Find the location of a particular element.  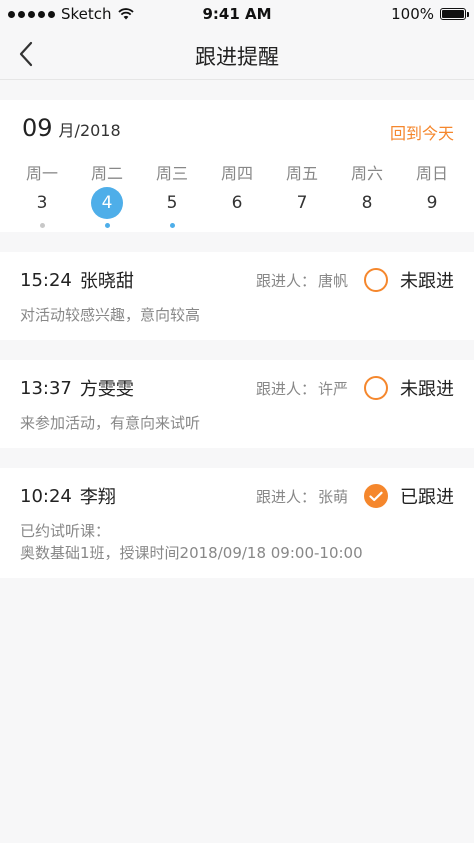

weekday-label: 周一 is located at coordinates (41, 173).